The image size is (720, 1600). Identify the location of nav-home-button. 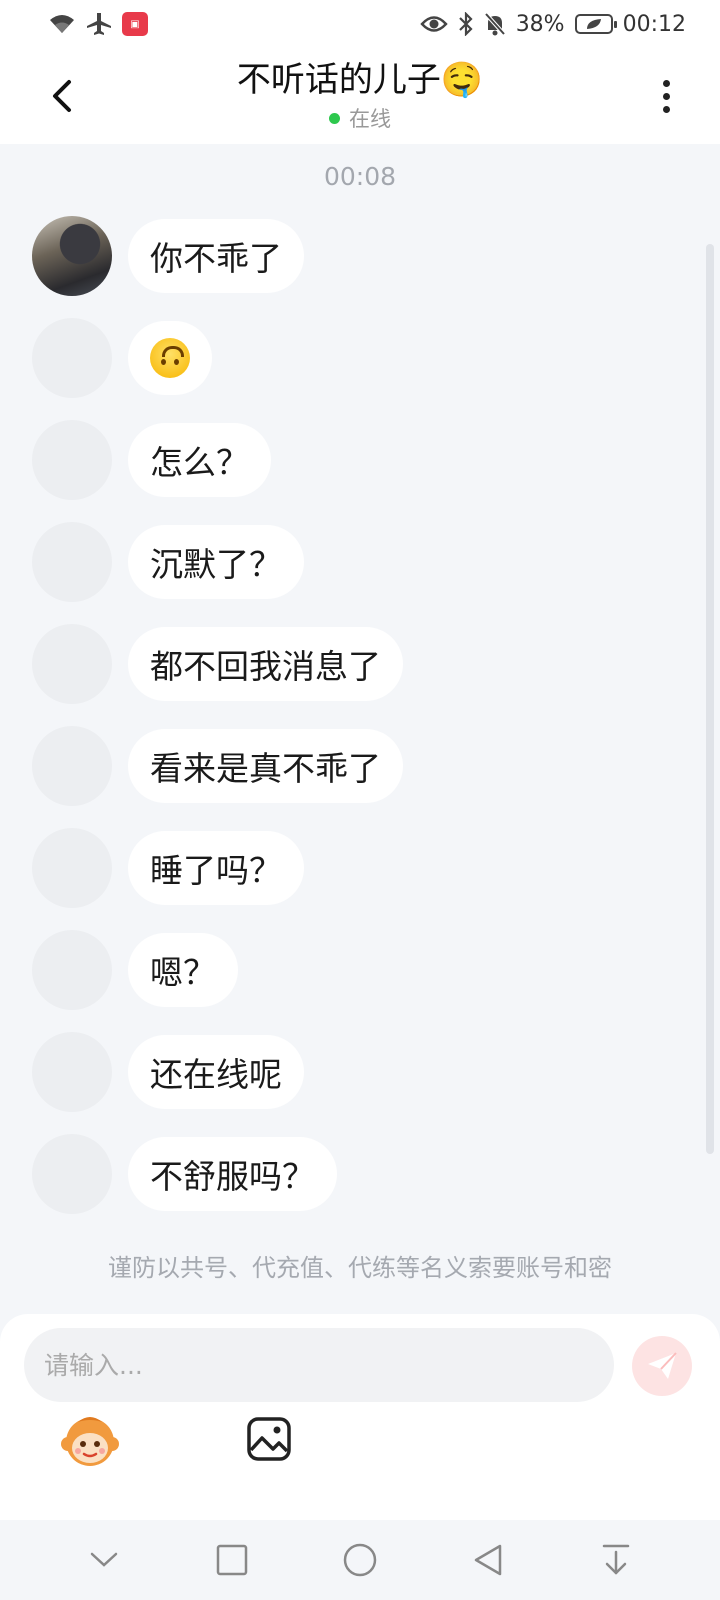
(360, 1560).